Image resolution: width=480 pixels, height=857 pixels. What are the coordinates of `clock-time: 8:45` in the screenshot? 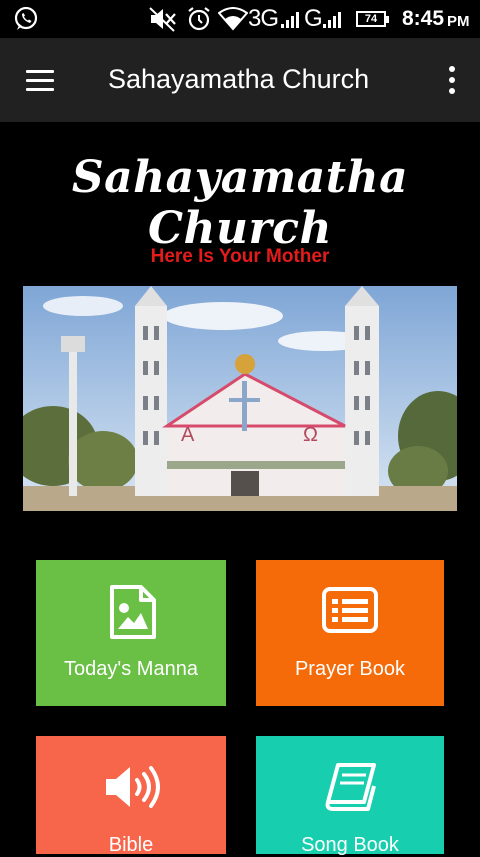 It's located at (423, 18).